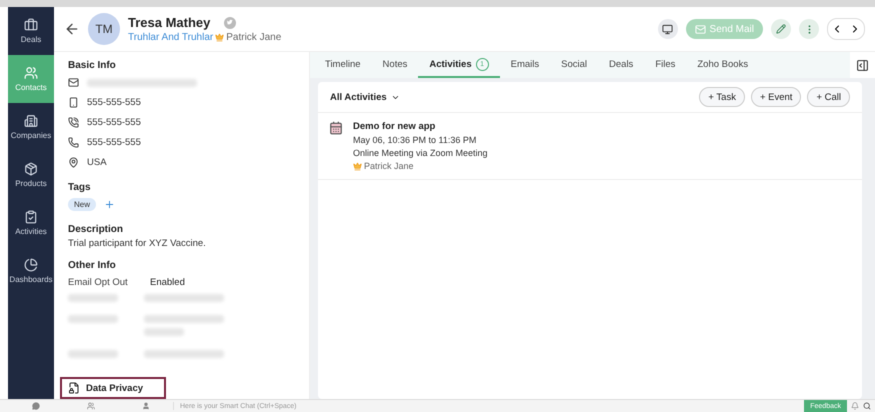 The height and width of the screenshot is (412, 875). Describe the element at coordinates (365, 97) in the screenshot. I see `filter-dropdown: All Activities` at that location.